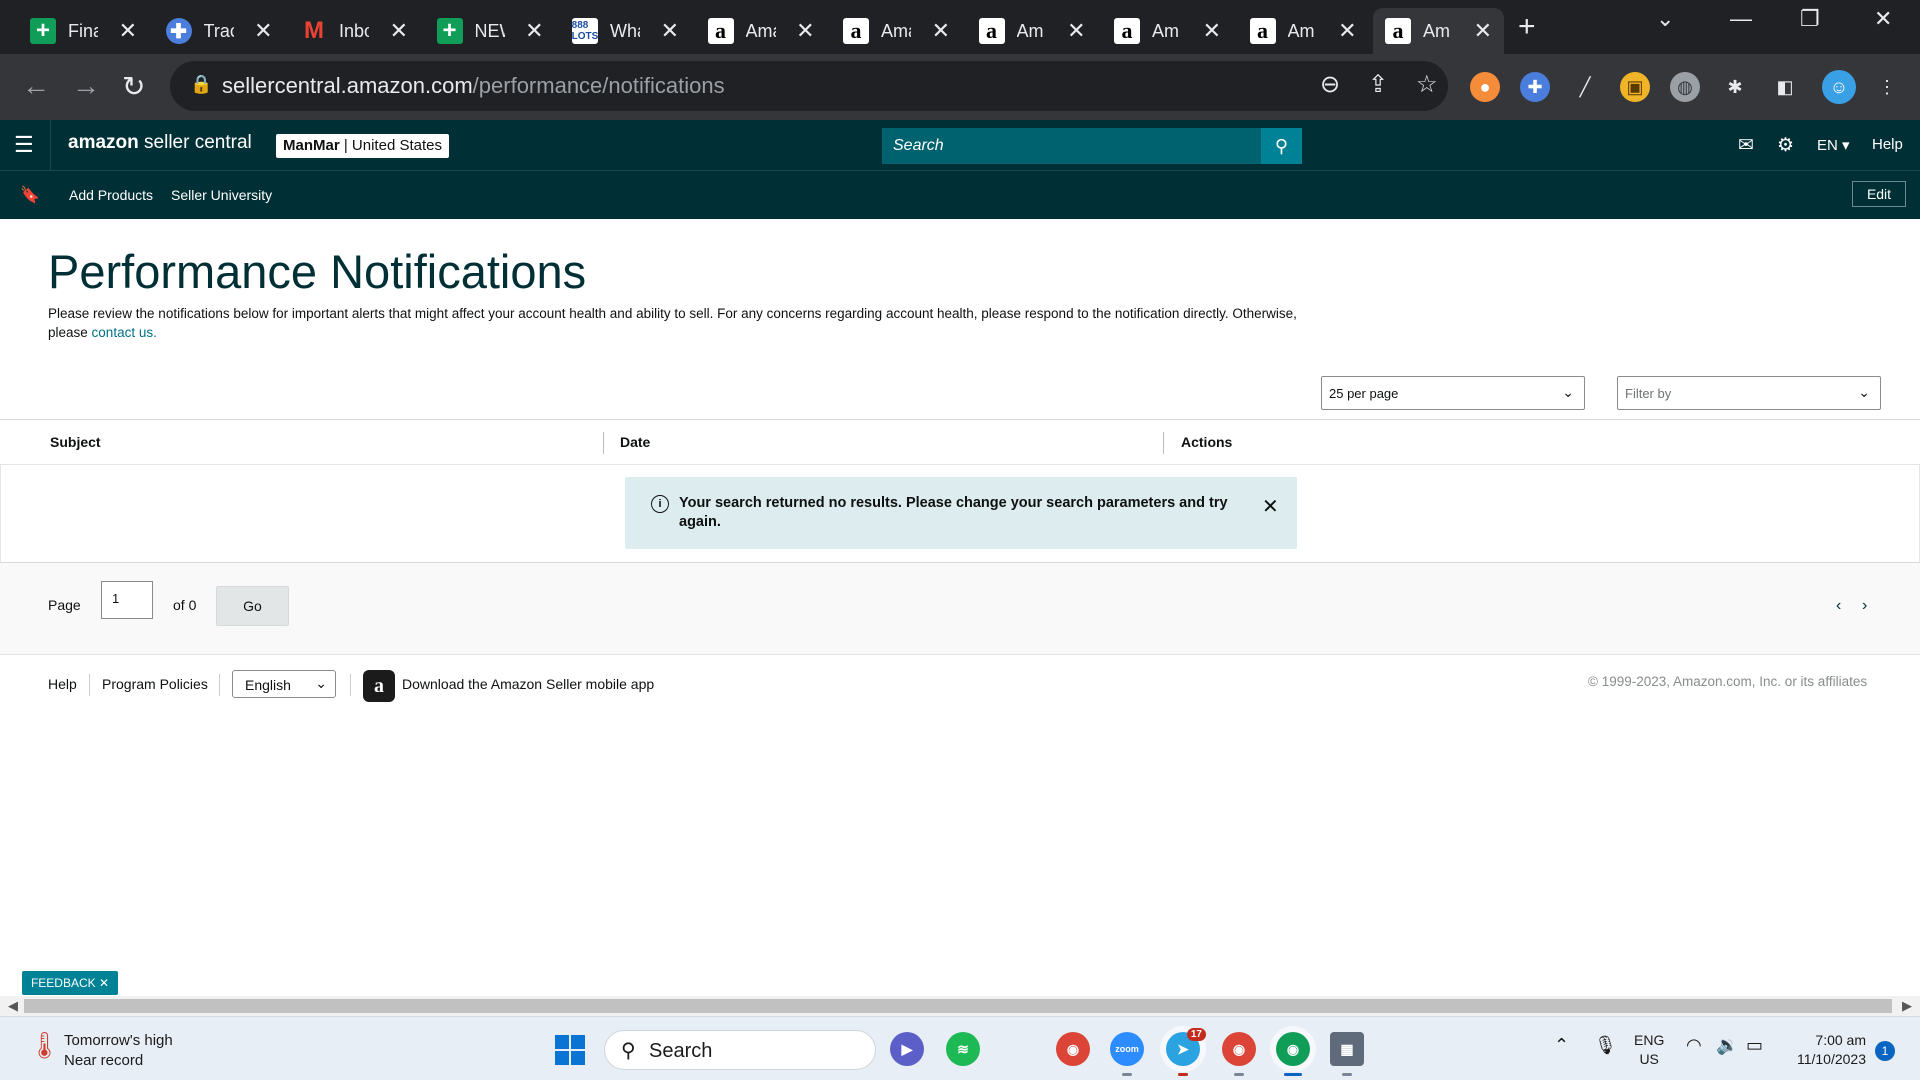 This screenshot has height=1080, width=1920. Describe the element at coordinates (201, 84) in the screenshot. I see `lock-icon: 🔒` at that location.